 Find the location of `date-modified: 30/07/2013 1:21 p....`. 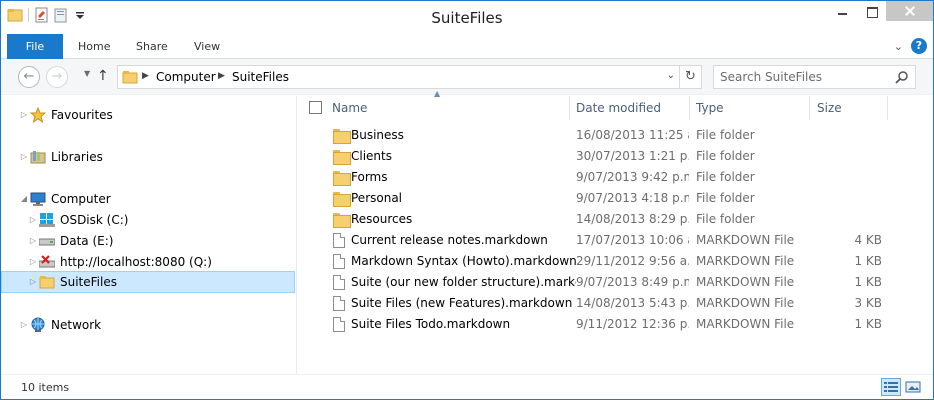

date-modified: 30/07/2013 1:21 p.... is located at coordinates (632, 156).